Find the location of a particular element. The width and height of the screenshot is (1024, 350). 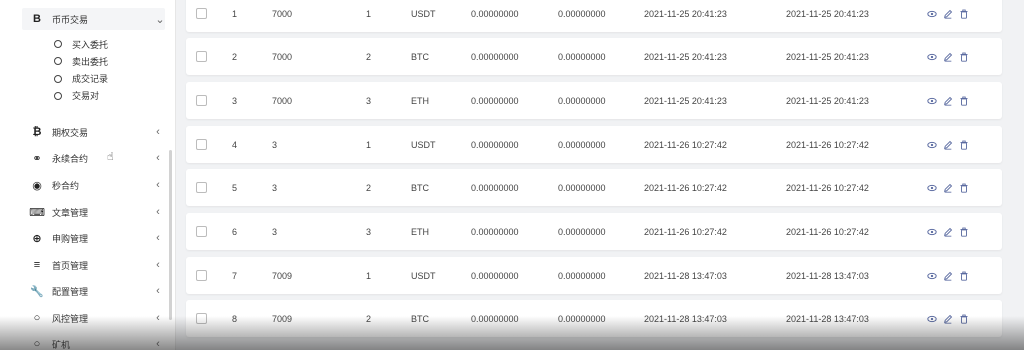

menu-group-label: 秒合约 is located at coordinates (66, 185).